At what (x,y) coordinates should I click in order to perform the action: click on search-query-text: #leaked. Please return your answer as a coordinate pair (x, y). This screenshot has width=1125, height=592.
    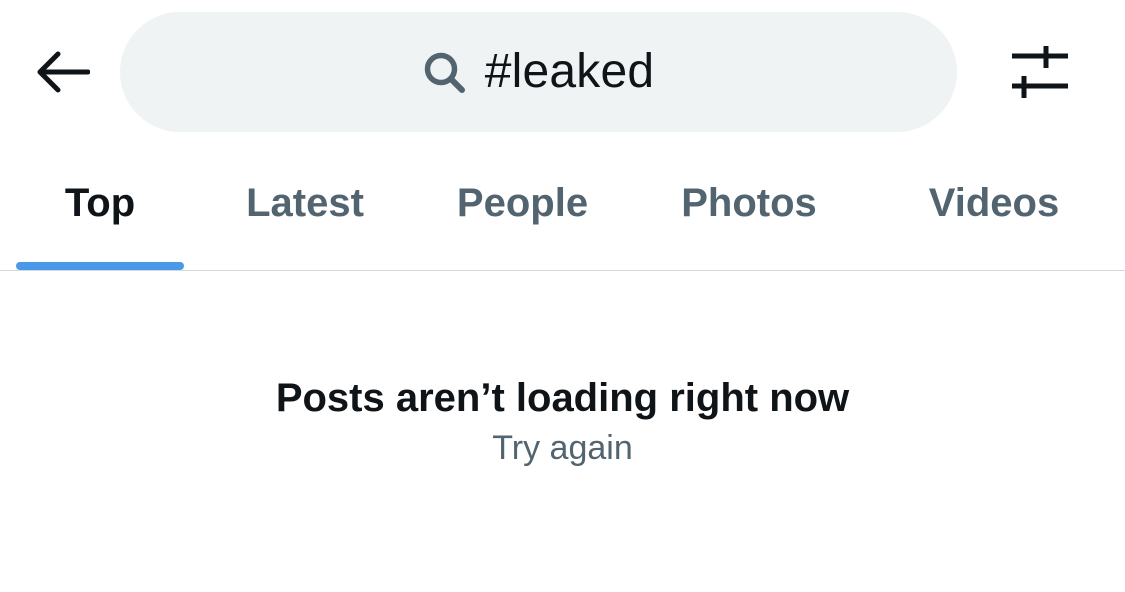
    Looking at the image, I should click on (569, 71).